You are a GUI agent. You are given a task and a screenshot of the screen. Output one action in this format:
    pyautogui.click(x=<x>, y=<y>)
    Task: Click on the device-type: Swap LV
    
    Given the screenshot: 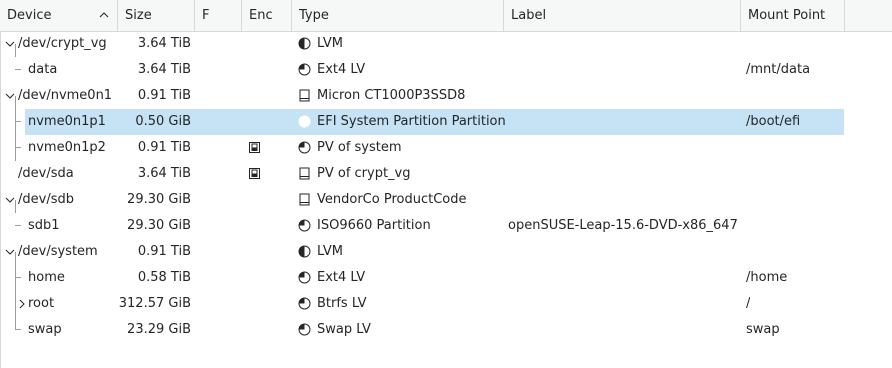 What is the action you would take?
    pyautogui.click(x=344, y=329)
    